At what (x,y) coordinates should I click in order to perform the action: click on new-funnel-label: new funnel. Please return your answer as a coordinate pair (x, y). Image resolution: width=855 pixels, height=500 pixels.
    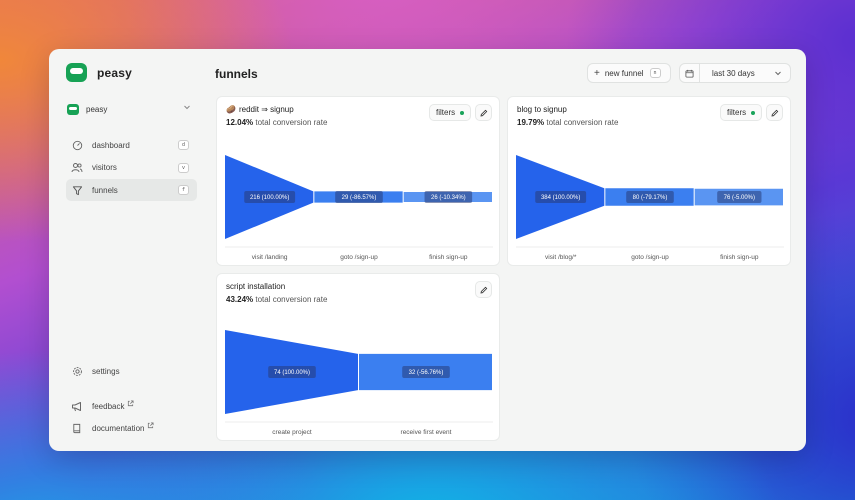
    Looking at the image, I should click on (624, 73).